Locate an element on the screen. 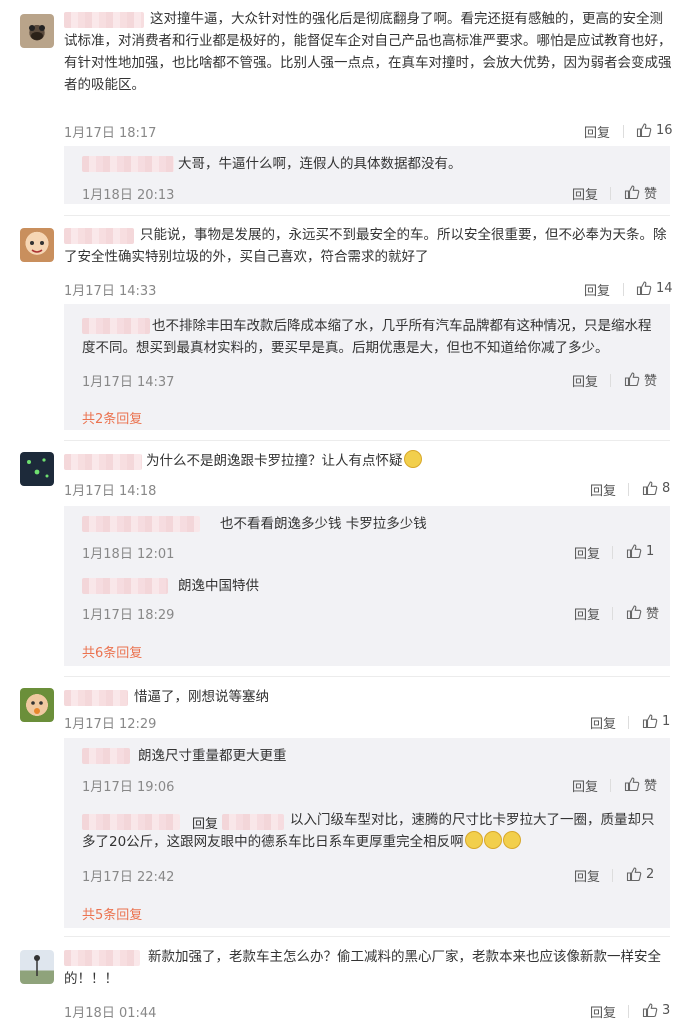 The height and width of the screenshot is (1027, 700). like-count: 2 is located at coordinates (650, 874).